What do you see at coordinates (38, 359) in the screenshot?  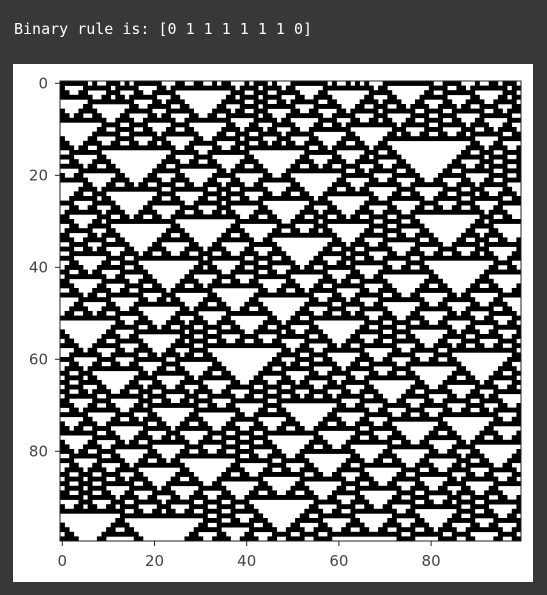 I see `y-tick-label: 60` at bounding box center [38, 359].